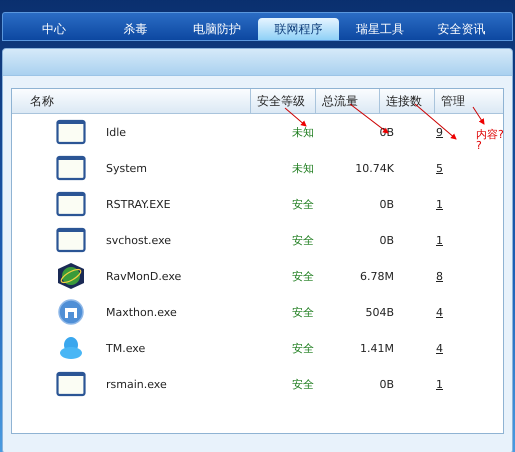 The height and width of the screenshot is (452, 515). Describe the element at coordinates (439, 132) in the screenshot. I see `connections-link: 9` at that location.